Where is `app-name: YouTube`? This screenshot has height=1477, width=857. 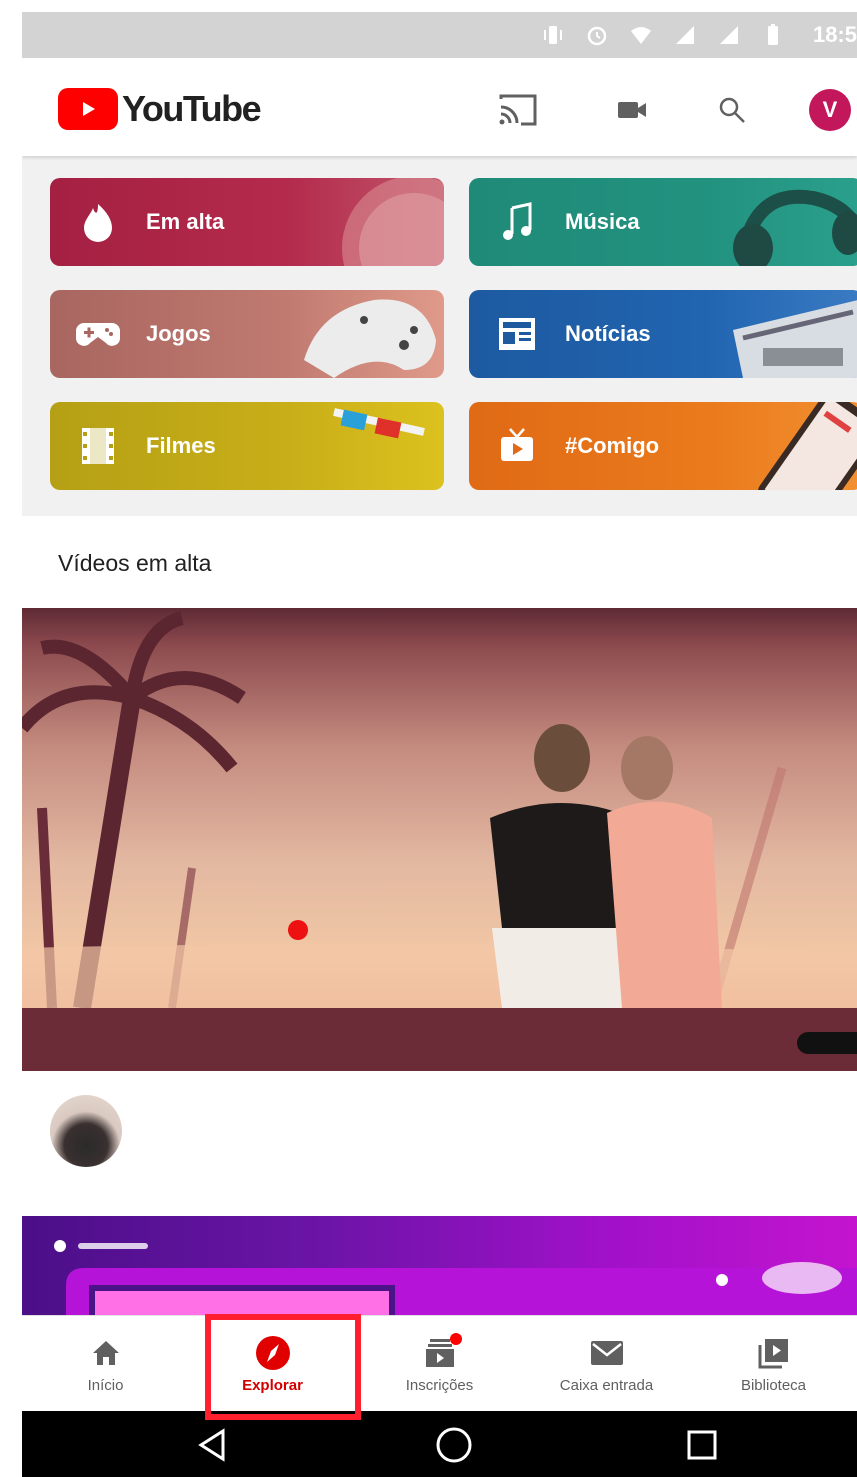 app-name: YouTube is located at coordinates (192, 108).